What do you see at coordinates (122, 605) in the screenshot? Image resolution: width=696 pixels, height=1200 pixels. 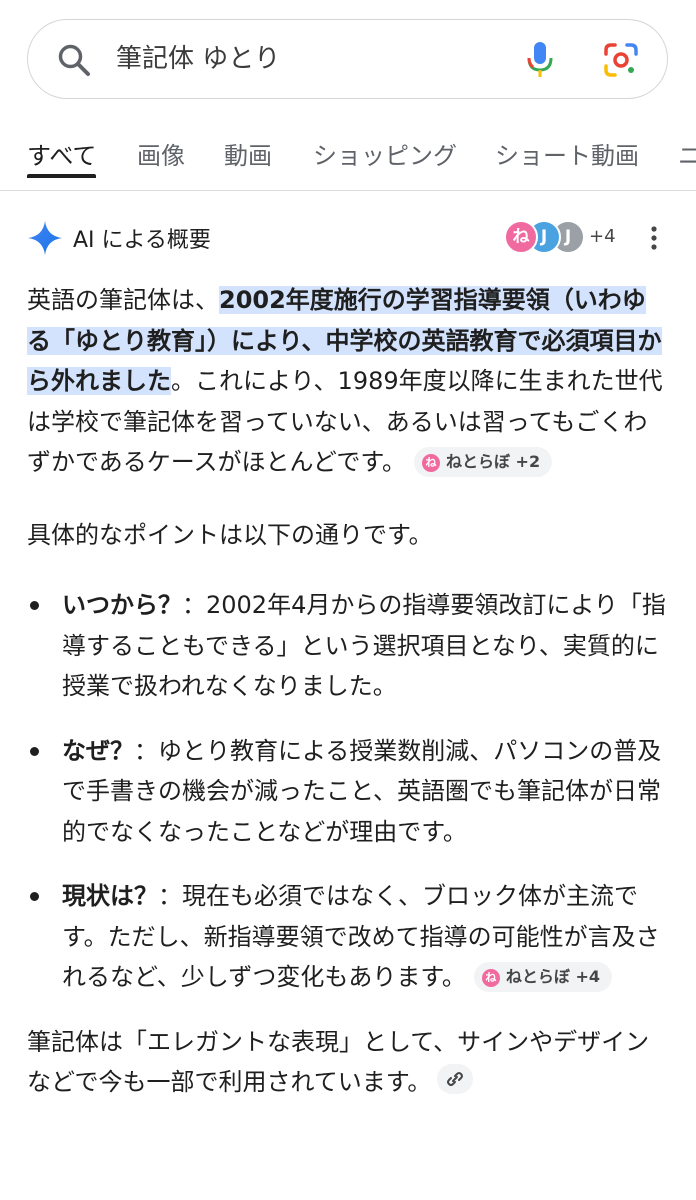 I see `point-label: いつから？` at bounding box center [122, 605].